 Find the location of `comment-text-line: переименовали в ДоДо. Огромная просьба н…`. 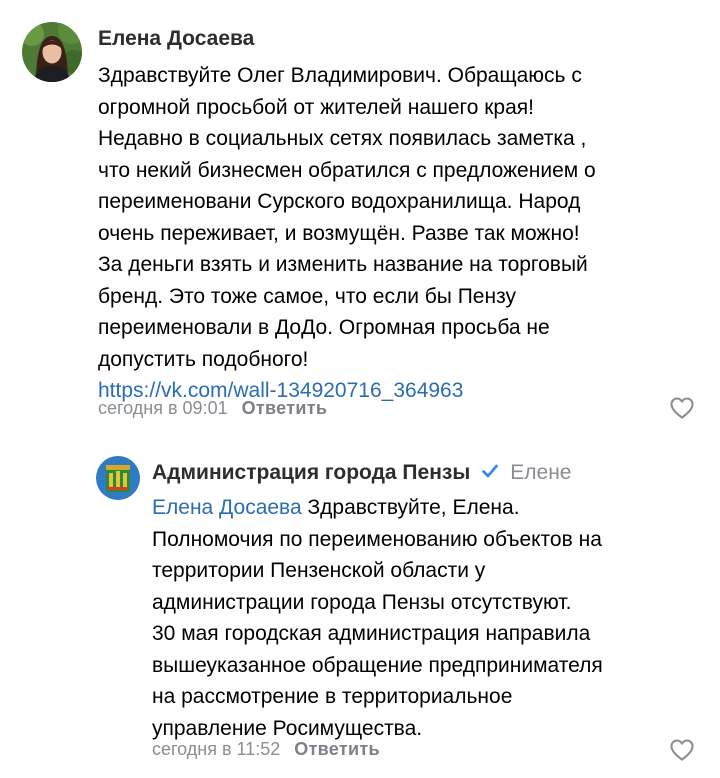

comment-text-line: переименовали в ДоДо. Огромная просьба н… is located at coordinates (324, 327).